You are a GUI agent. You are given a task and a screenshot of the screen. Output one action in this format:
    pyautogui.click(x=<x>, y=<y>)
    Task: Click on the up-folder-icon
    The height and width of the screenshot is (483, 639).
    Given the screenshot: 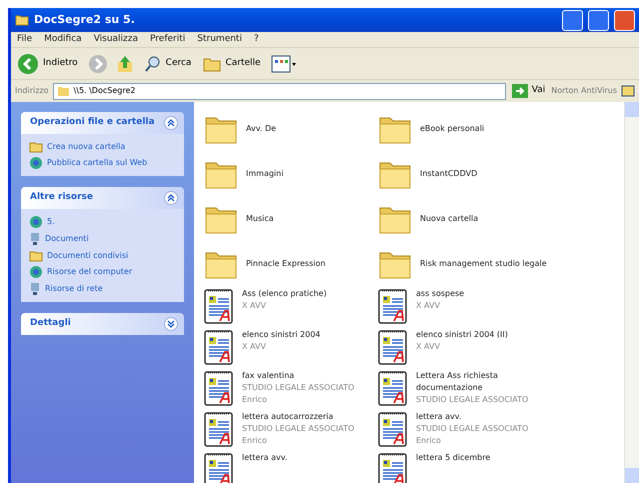 What is the action you would take?
    pyautogui.click(x=125, y=64)
    